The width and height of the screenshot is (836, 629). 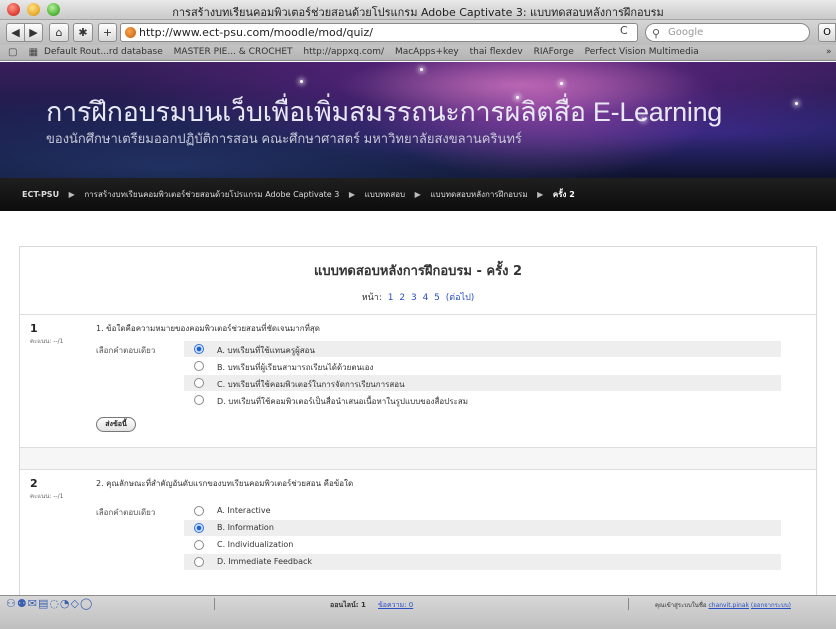 What do you see at coordinates (233, 52) in the screenshot?
I see `bookmark-item: MASTER PIE... & CROCHET` at bounding box center [233, 52].